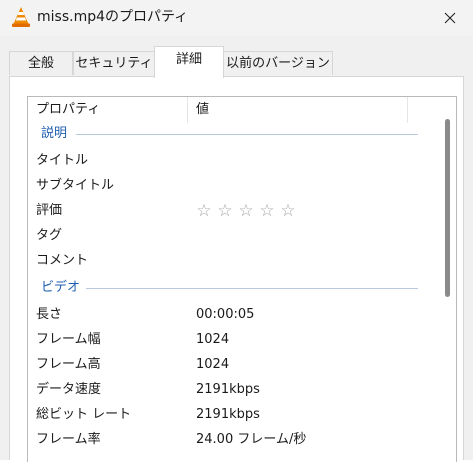 Image resolution: width=473 pixels, height=462 pixels. I want to click on close-button, so click(450, 18).